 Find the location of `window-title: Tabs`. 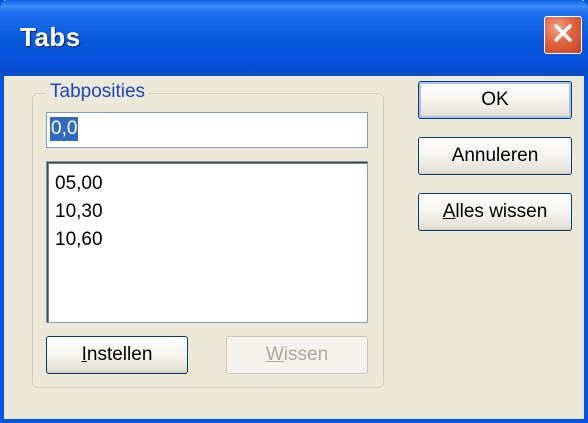

window-title: Tabs is located at coordinates (50, 37).